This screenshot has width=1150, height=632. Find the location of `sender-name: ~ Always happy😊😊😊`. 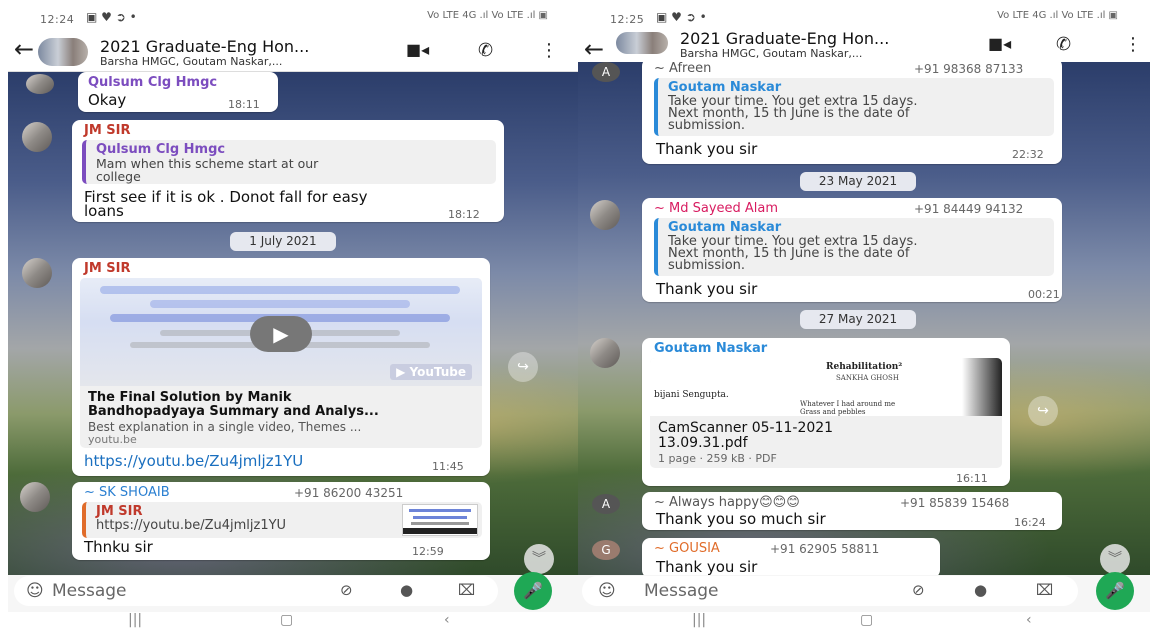

sender-name: ~ Always happy😊😊😊 is located at coordinates (727, 502).